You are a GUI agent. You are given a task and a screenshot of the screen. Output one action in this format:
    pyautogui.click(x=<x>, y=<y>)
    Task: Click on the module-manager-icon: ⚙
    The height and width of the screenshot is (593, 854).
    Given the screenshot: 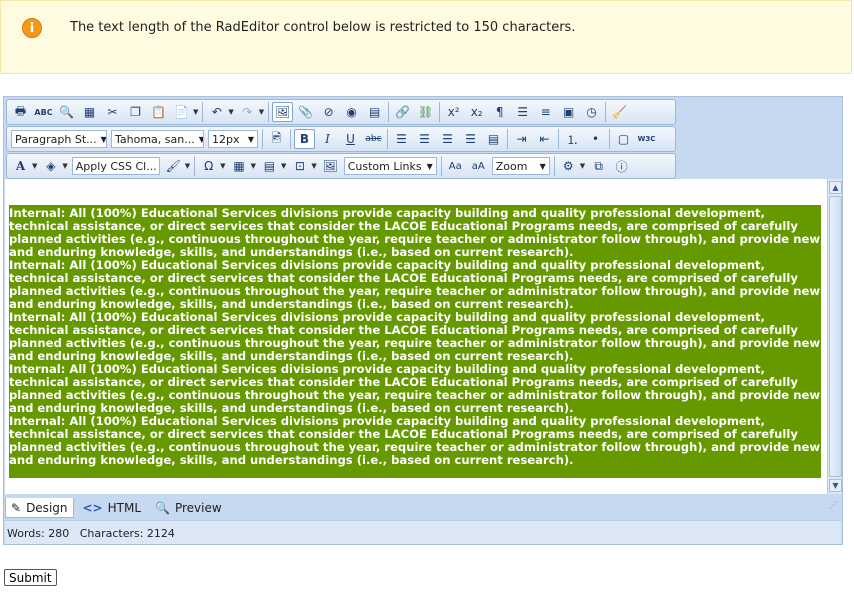 What is the action you would take?
    pyautogui.click(x=568, y=166)
    